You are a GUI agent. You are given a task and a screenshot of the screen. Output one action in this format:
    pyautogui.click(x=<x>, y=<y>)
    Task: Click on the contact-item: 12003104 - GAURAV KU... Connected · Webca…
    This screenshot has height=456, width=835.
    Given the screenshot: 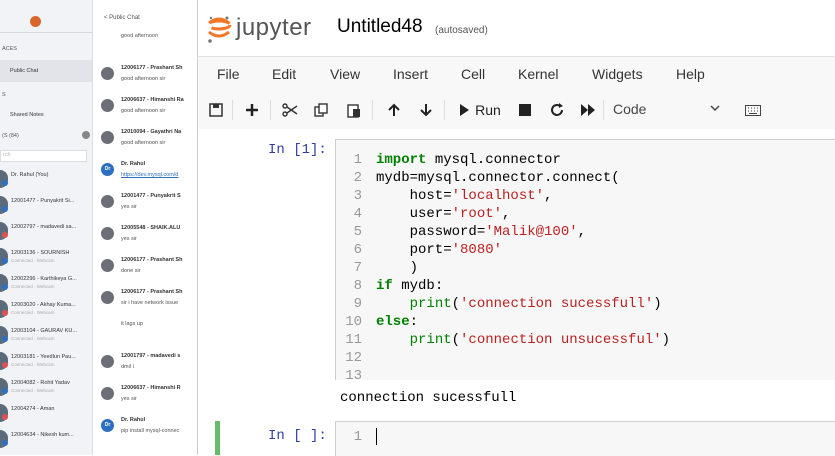 What is the action you would take?
    pyautogui.click(x=46, y=335)
    